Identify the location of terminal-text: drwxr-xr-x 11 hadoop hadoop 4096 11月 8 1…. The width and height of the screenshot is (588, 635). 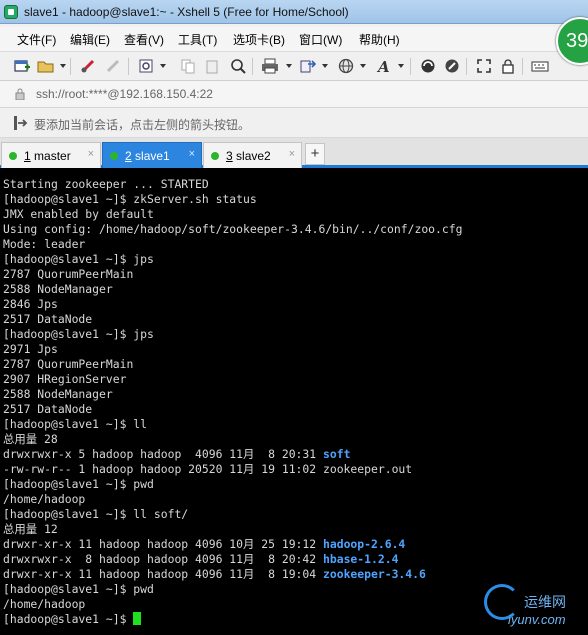
(163, 574).